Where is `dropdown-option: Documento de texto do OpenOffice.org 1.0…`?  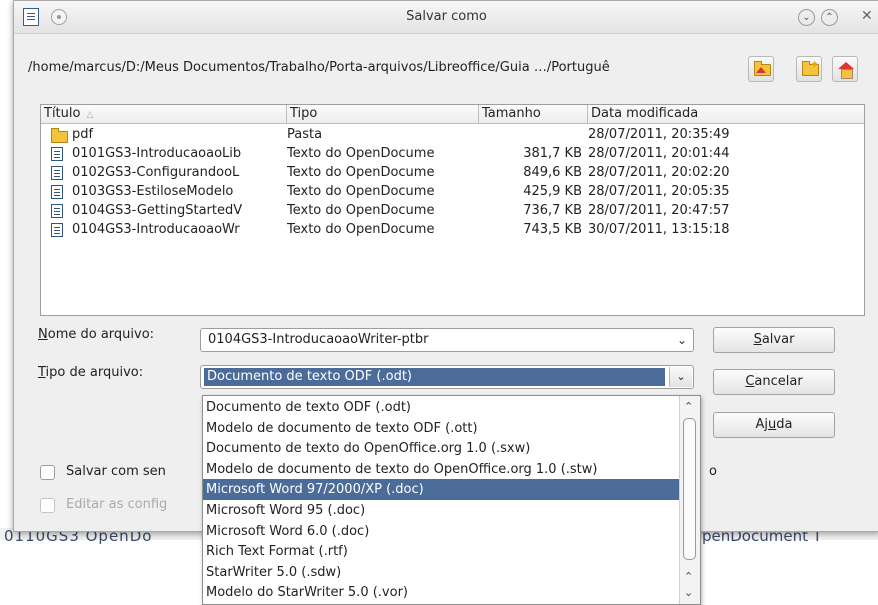 dropdown-option: Documento de texto do OpenOffice.org 1.0… is located at coordinates (442, 448).